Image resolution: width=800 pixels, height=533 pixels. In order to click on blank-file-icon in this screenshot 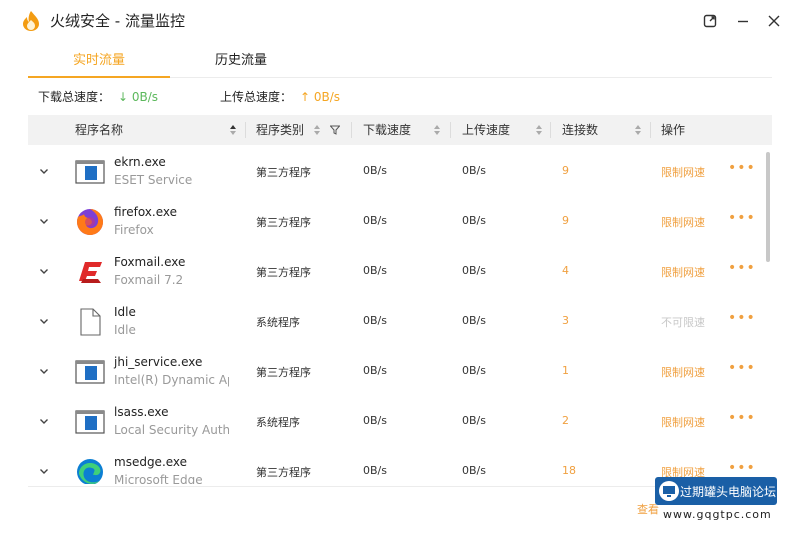, I will do `click(90, 322)`.